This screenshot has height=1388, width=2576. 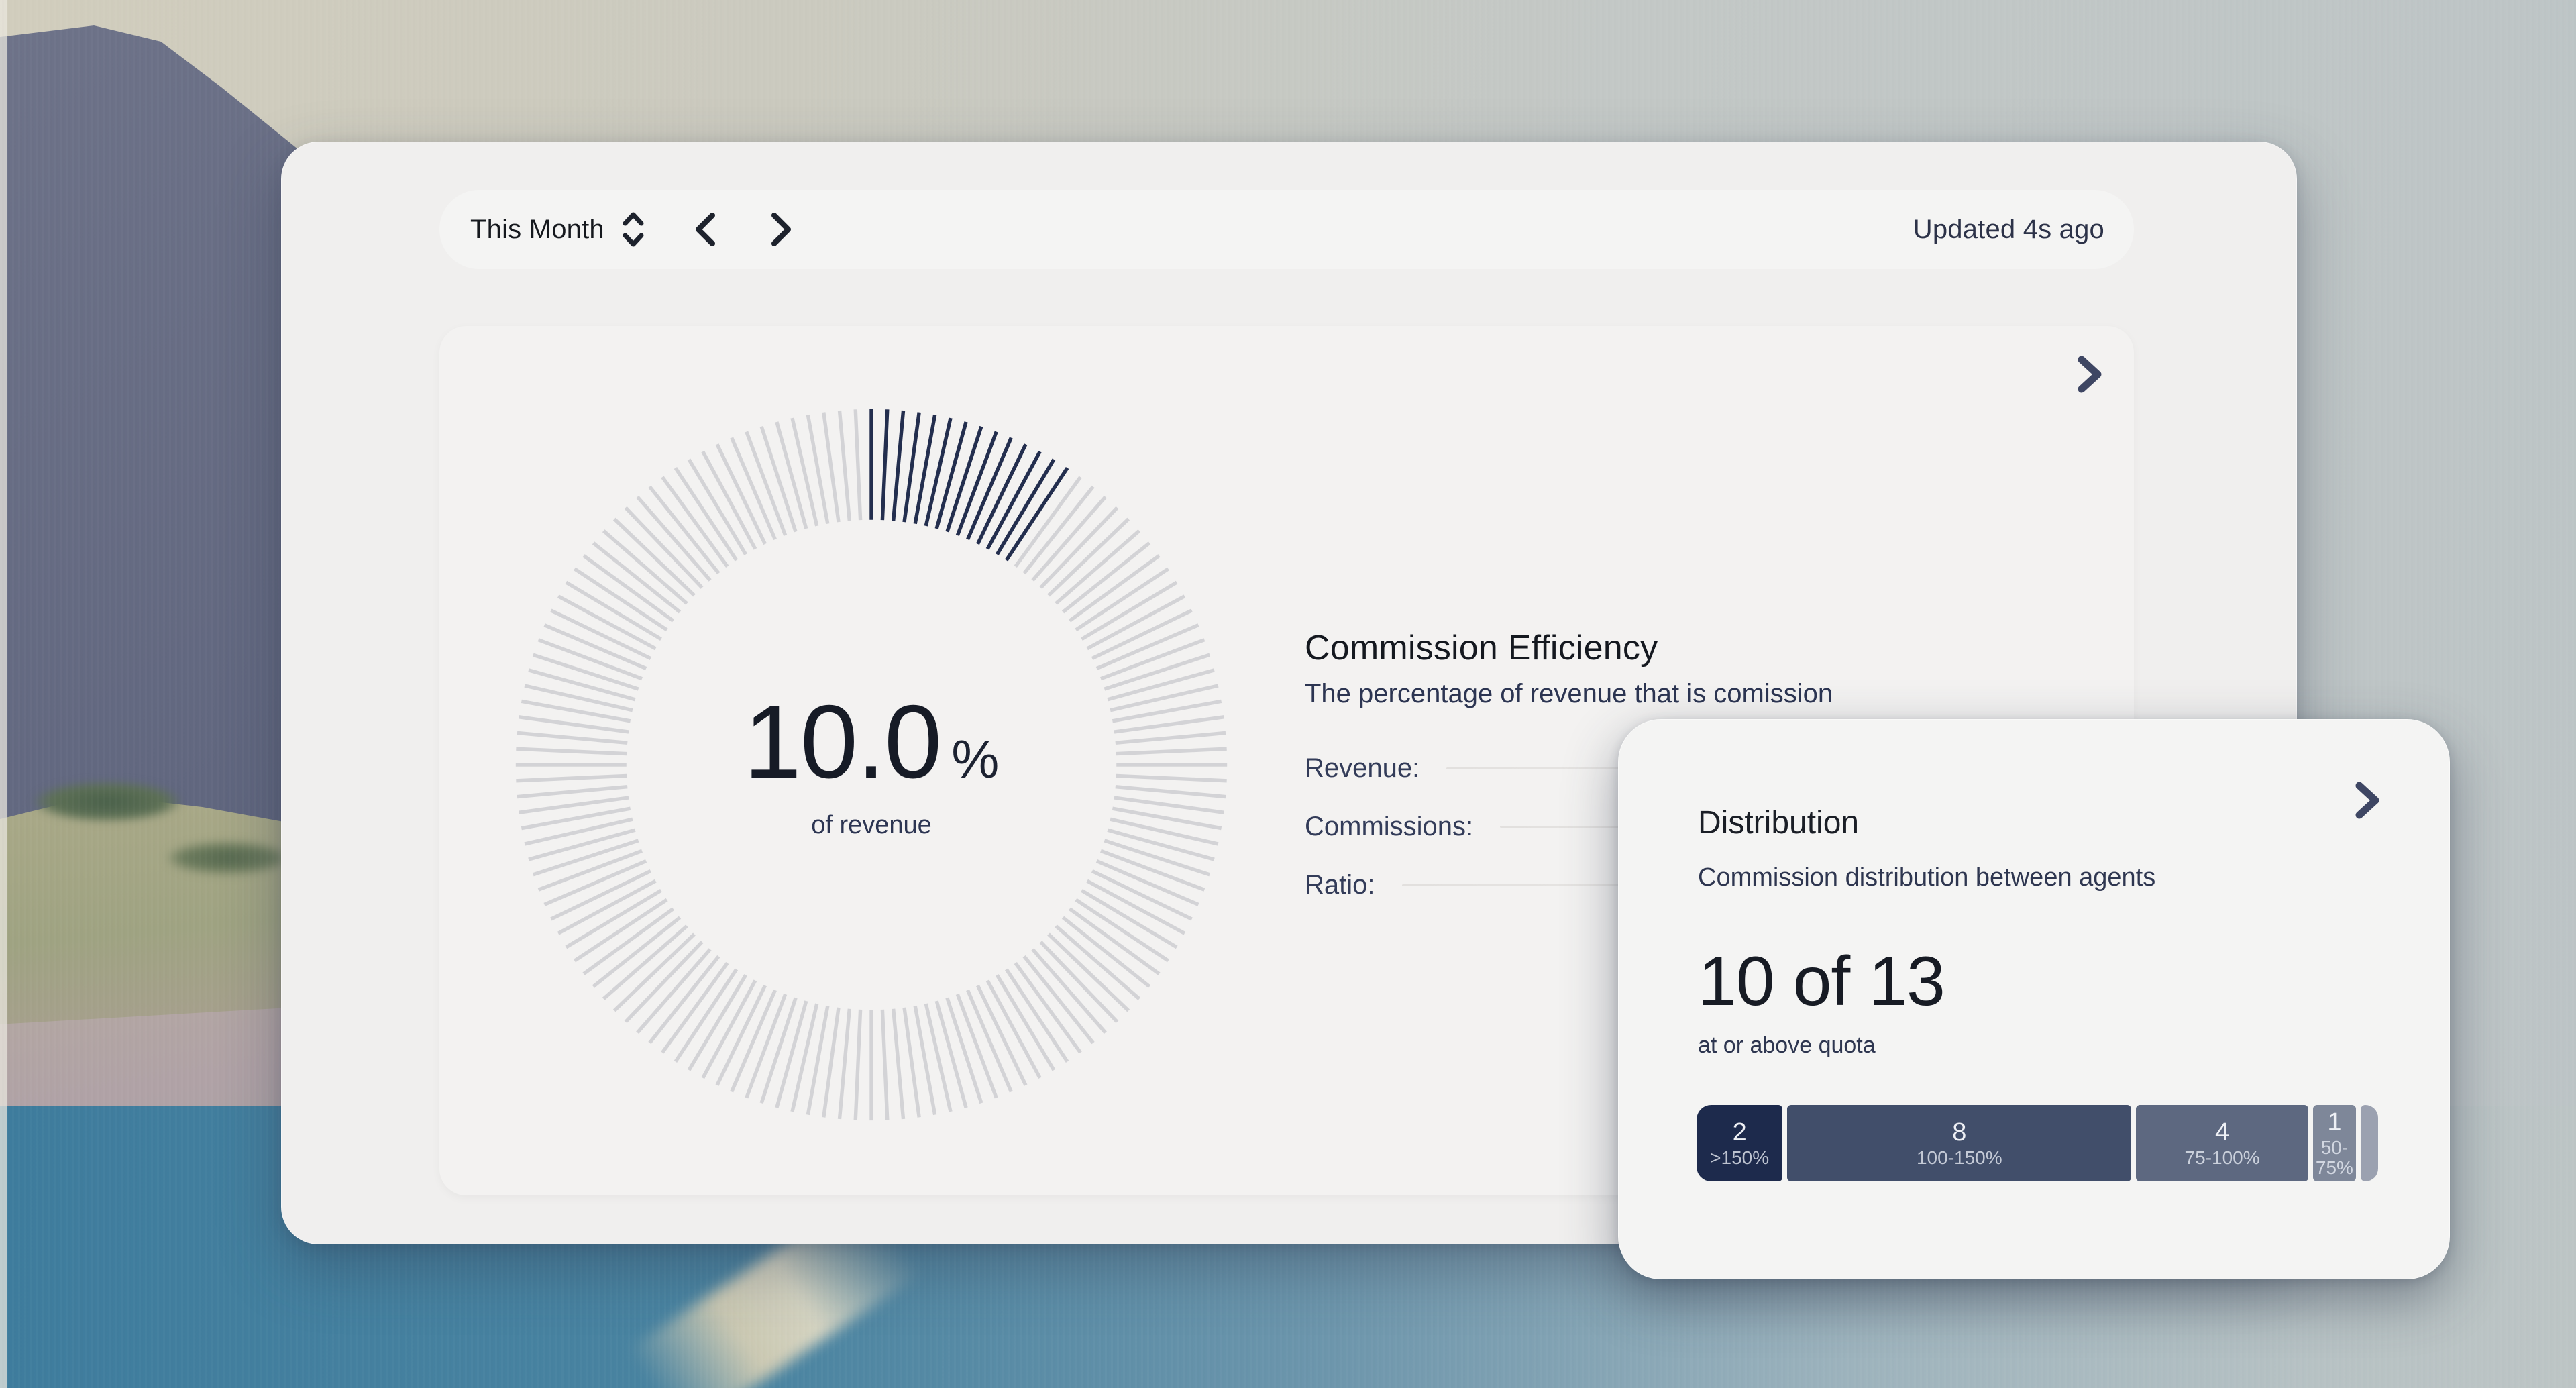 What do you see at coordinates (975, 759) in the screenshot?
I see `gauge-unit: %` at bounding box center [975, 759].